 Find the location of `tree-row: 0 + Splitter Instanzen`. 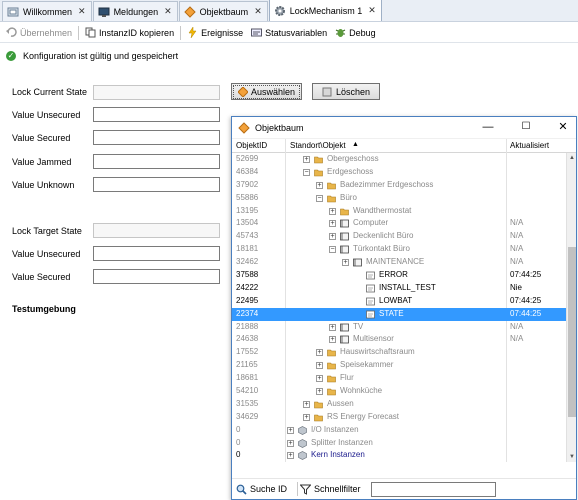

tree-row: 0 + Splitter Instanzen is located at coordinates (399, 443).